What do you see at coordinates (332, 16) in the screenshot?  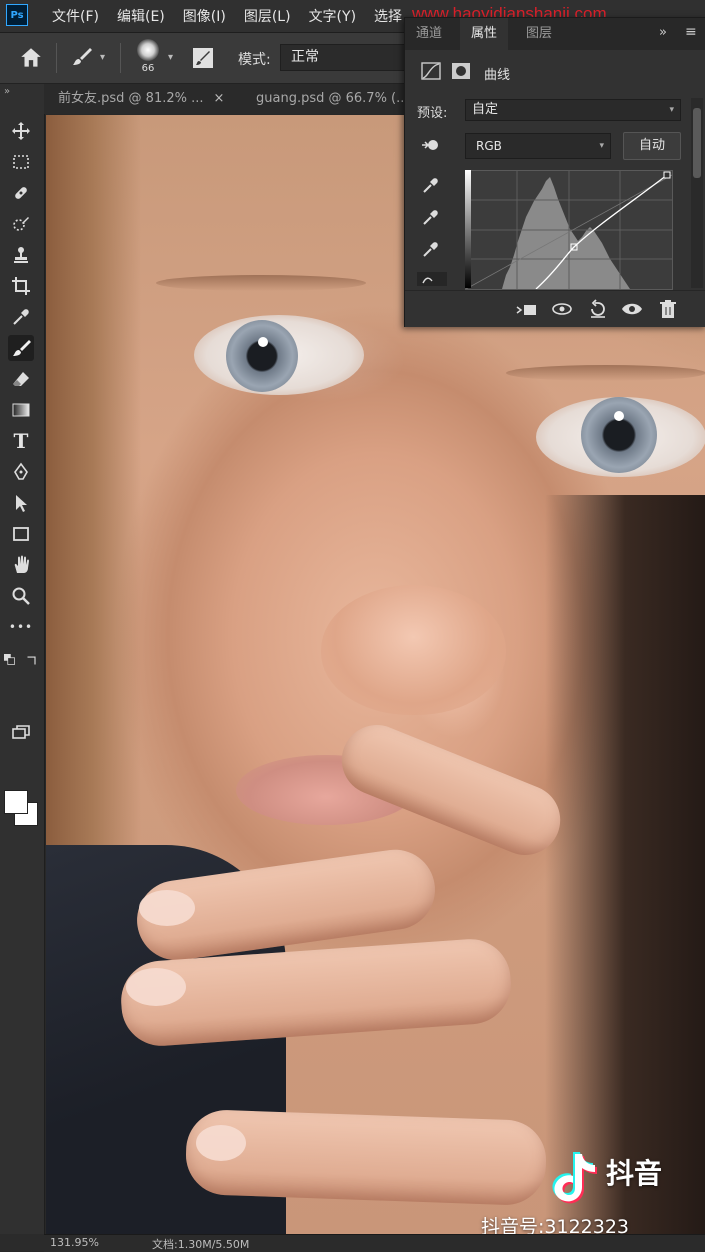 I see `menu-type: 文字(Y)` at bounding box center [332, 16].